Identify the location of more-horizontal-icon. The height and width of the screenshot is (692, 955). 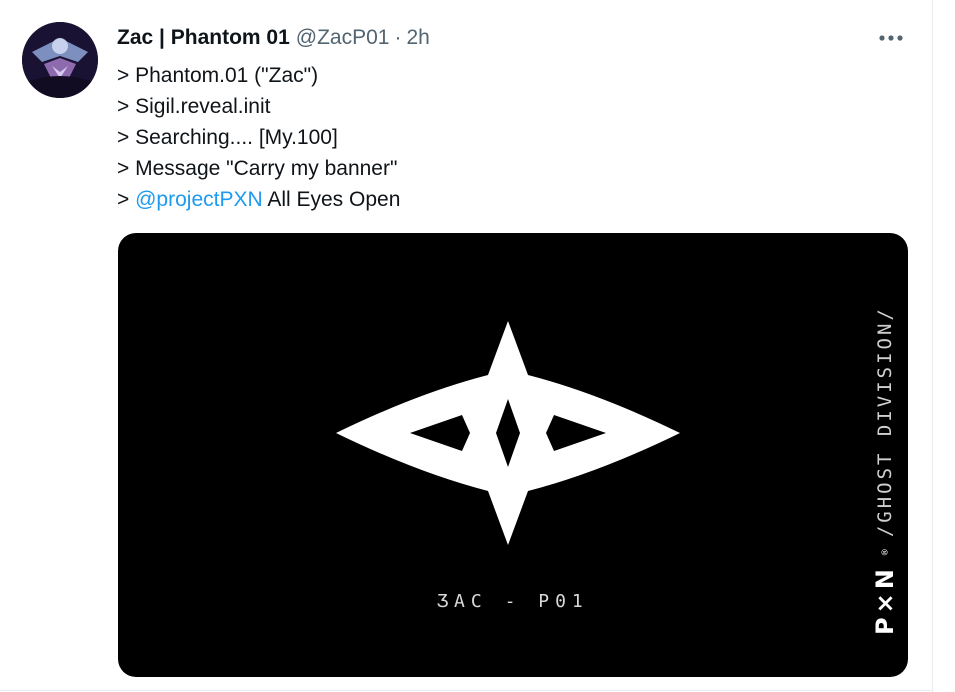
(891, 38).